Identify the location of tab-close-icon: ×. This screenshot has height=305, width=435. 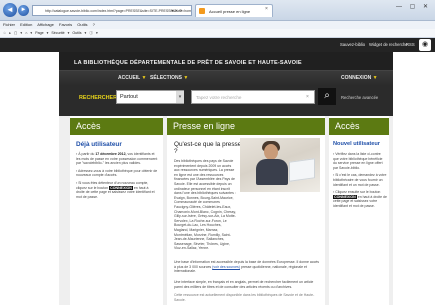
(266, 9).